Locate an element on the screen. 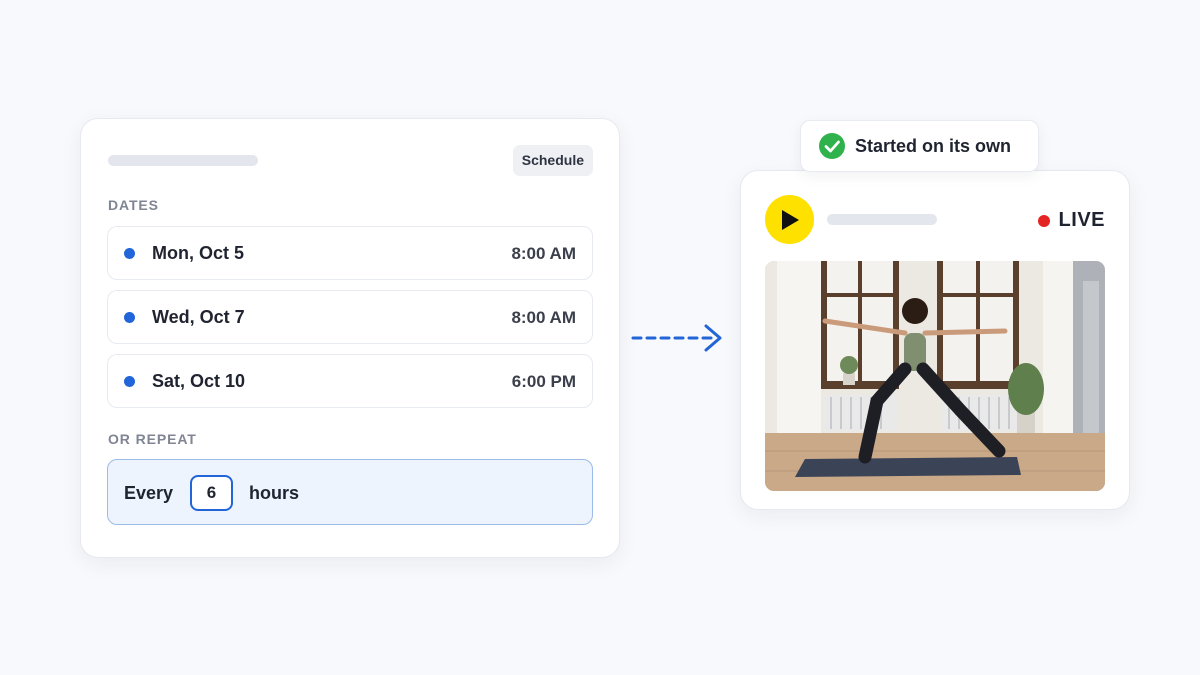  video-thumbnail is located at coordinates (935, 376).